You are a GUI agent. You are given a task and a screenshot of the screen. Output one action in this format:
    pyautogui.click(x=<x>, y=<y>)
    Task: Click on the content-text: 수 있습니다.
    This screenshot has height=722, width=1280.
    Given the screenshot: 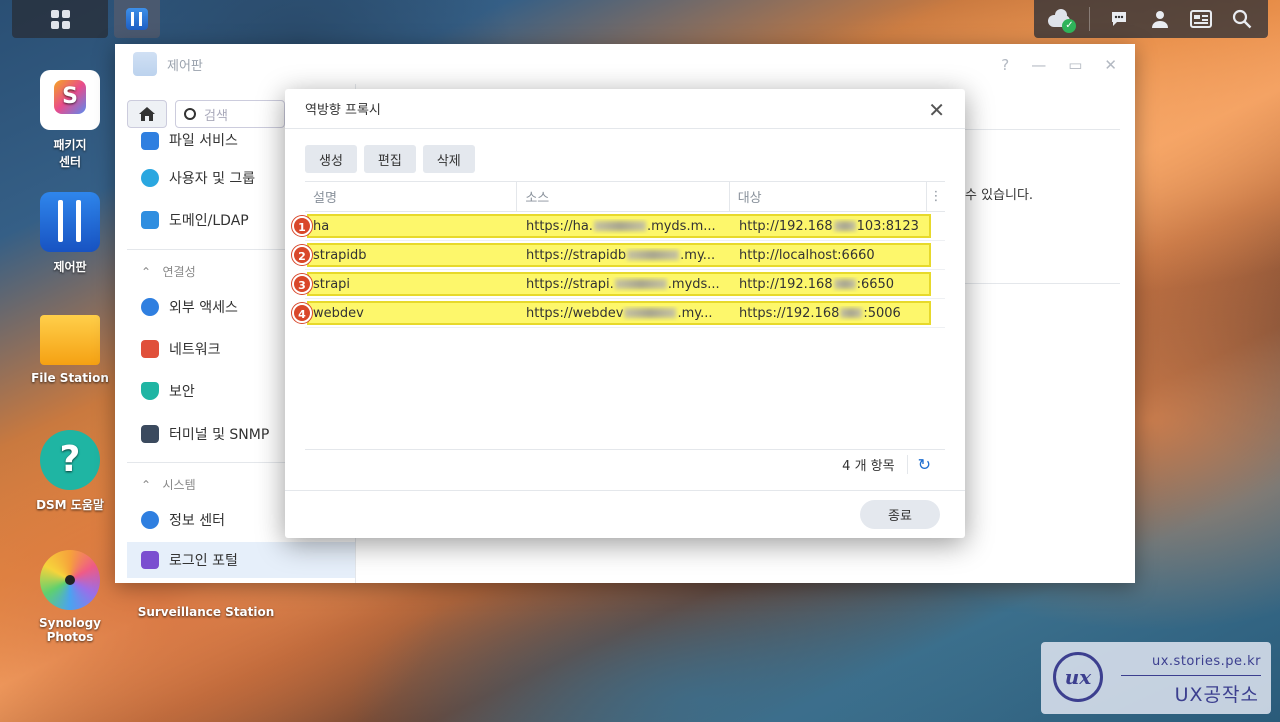 What is the action you would take?
    pyautogui.click(x=999, y=195)
    